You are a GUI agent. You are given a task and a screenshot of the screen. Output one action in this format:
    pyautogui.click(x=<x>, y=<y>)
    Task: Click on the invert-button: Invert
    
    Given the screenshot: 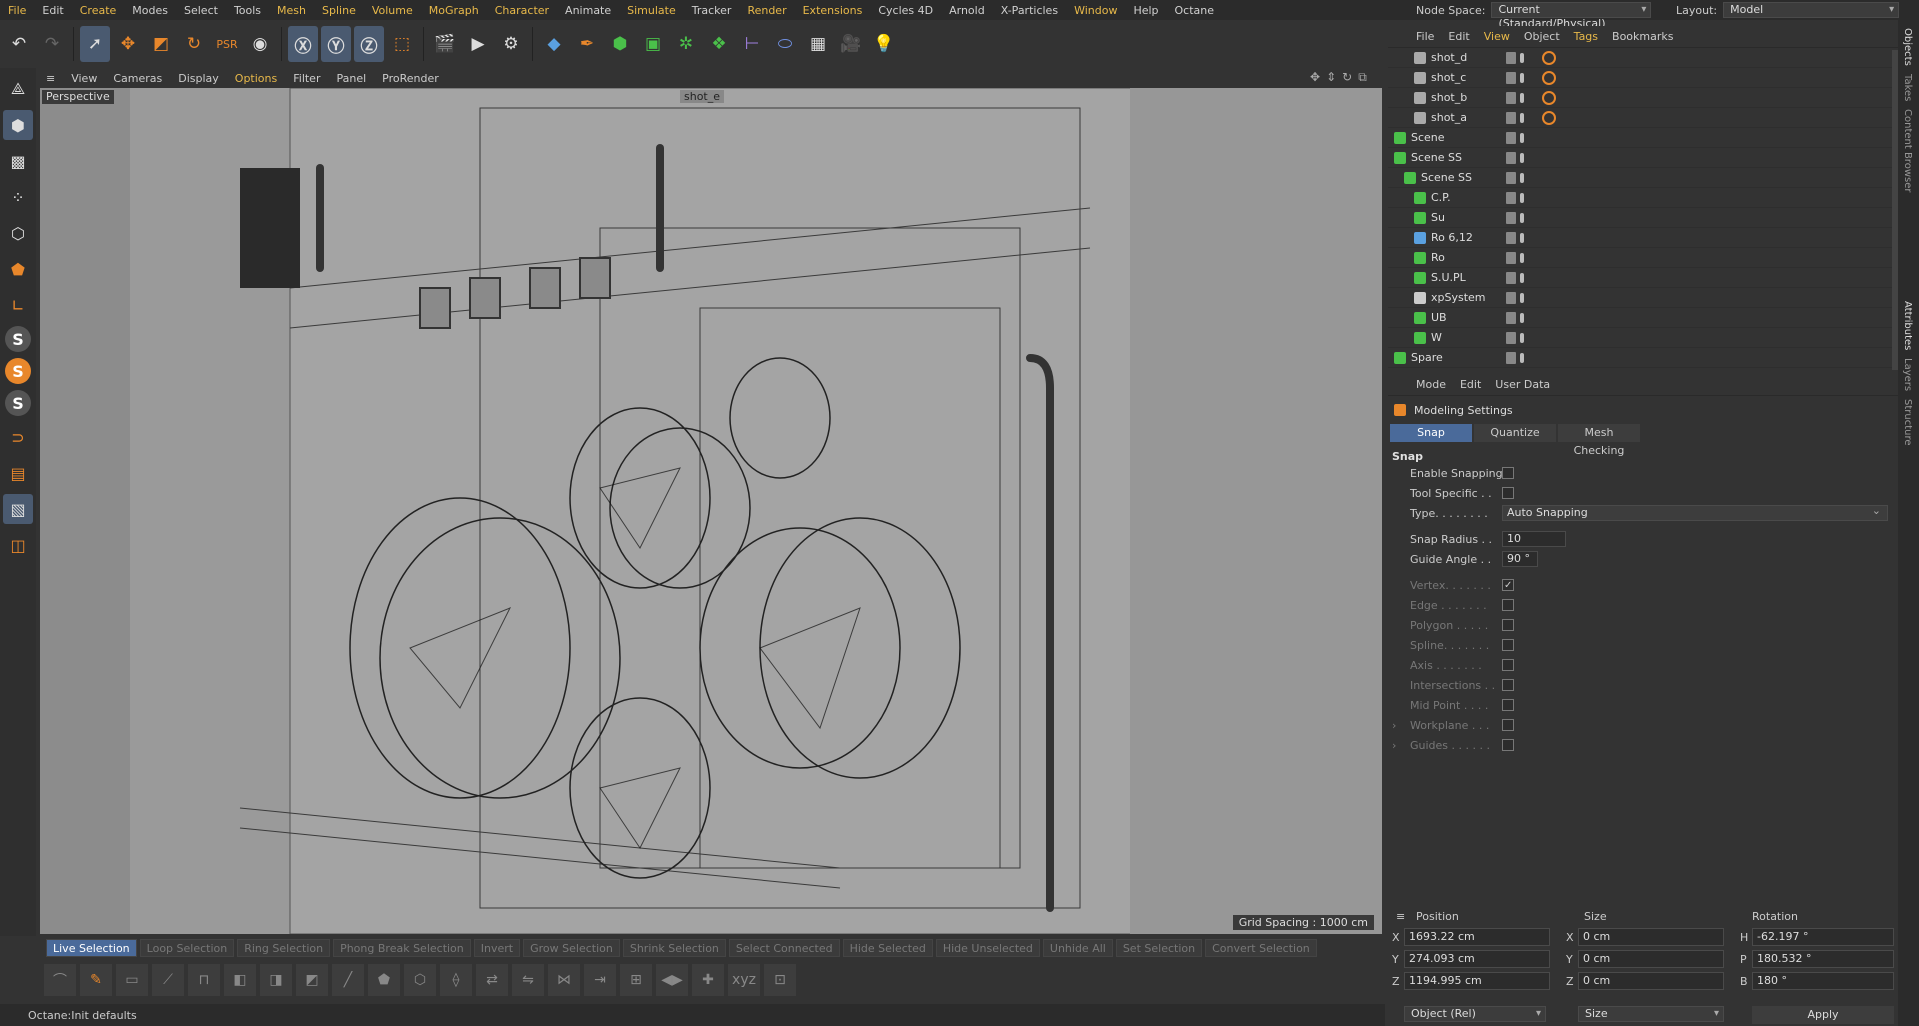 What is the action you would take?
    pyautogui.click(x=497, y=948)
    